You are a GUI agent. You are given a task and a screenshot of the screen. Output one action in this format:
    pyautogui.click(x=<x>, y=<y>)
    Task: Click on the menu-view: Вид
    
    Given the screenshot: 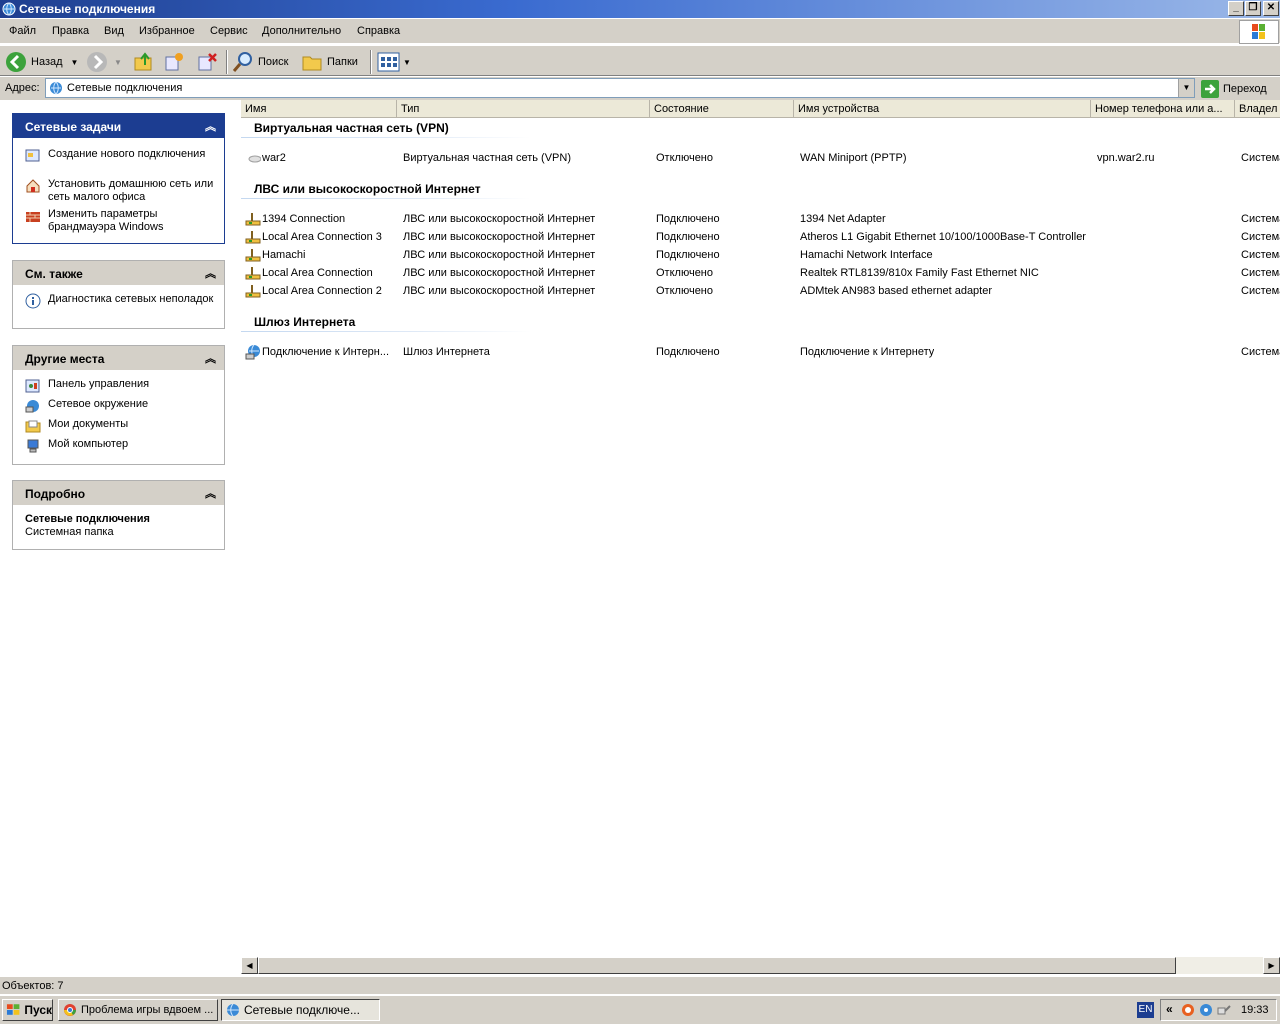 What is the action you would take?
    pyautogui.click(x=114, y=31)
    